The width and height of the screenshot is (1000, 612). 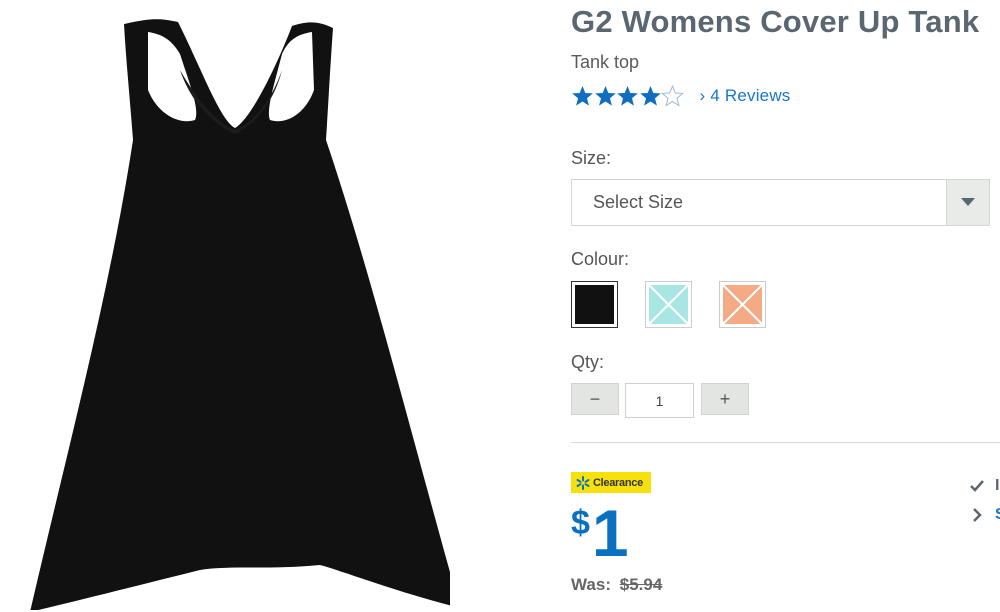 I want to click on clearance-badge: Clearance, so click(x=611, y=482).